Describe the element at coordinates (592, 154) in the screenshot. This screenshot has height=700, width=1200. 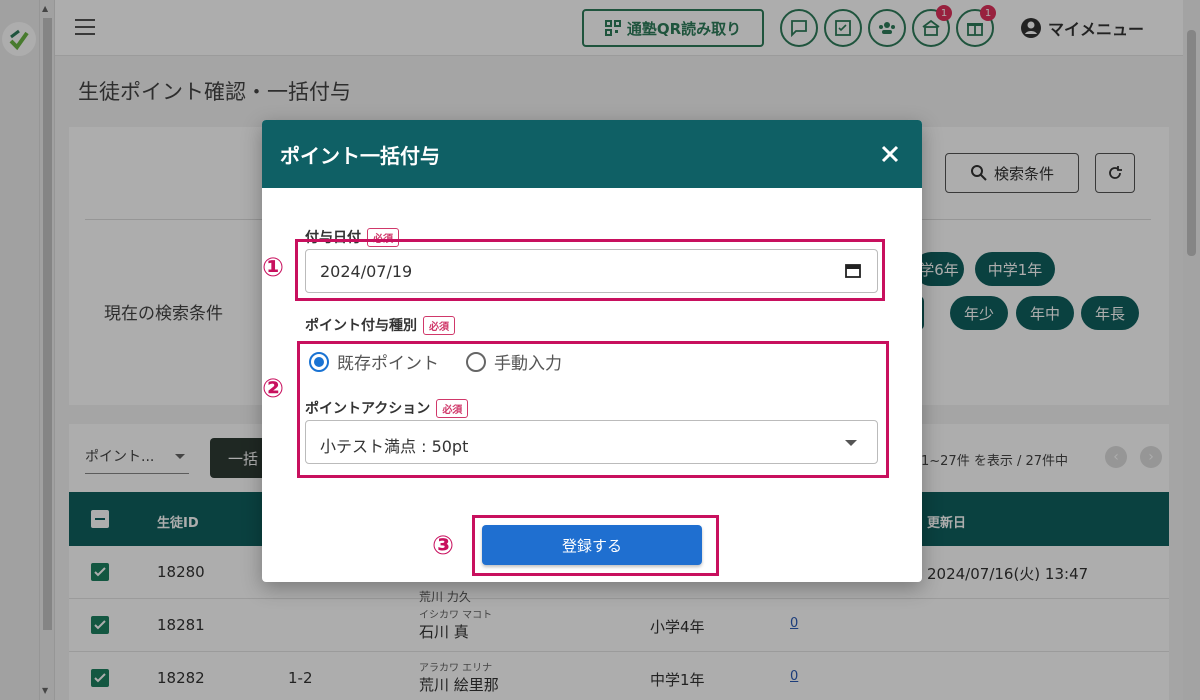
I see `dialog-title: ポイント一括付与` at that location.